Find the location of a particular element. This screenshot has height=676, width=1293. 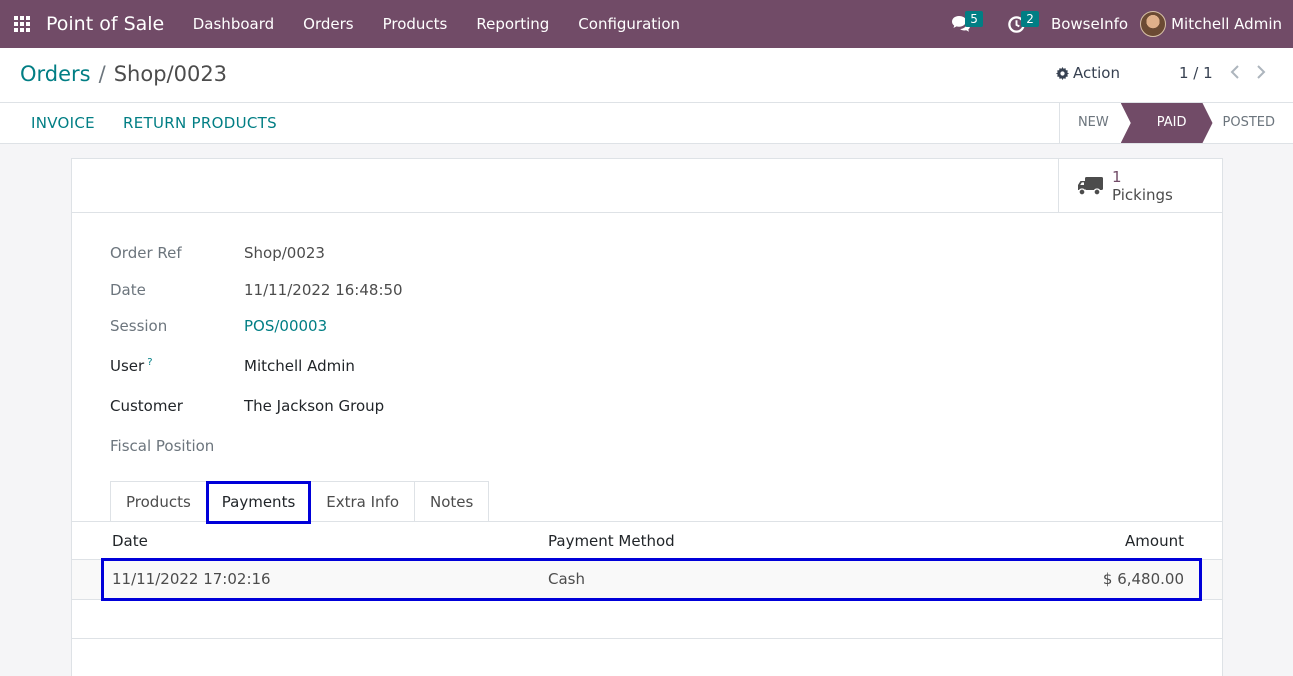

empty-table-row is located at coordinates (647, 619).